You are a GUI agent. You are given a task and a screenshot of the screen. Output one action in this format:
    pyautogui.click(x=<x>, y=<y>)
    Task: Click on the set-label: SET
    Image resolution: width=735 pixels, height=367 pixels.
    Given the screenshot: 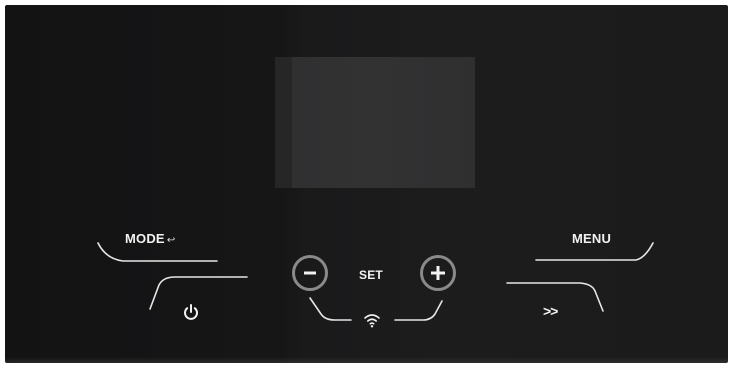 What is the action you would take?
    pyautogui.click(x=371, y=275)
    